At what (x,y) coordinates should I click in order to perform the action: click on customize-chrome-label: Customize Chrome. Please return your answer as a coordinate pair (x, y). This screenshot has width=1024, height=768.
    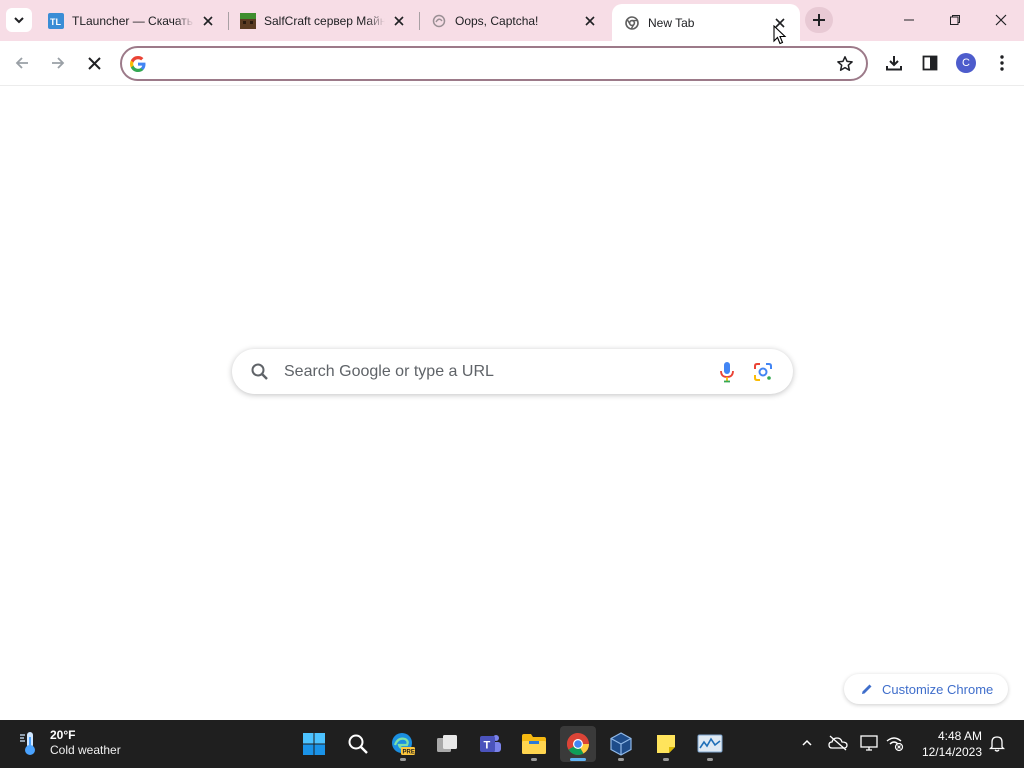
    Looking at the image, I should click on (938, 689).